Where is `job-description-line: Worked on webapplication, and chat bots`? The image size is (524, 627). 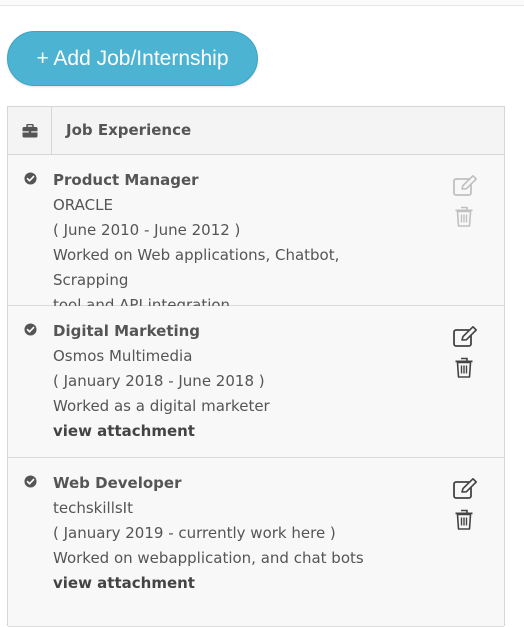
job-description-line: Worked on webapplication, and chat bots is located at coordinates (208, 558).